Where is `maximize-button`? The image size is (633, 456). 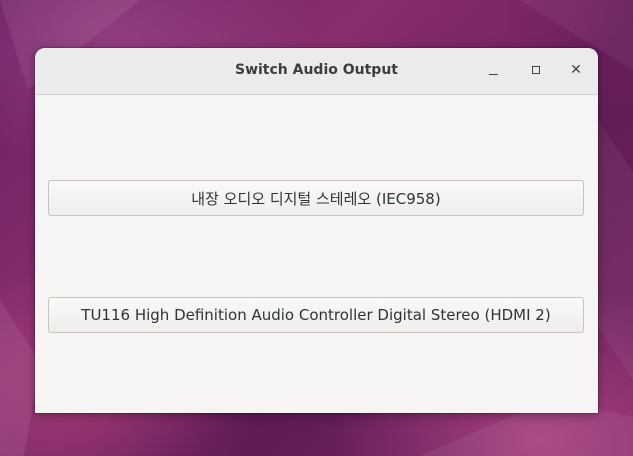
maximize-button is located at coordinates (536, 70).